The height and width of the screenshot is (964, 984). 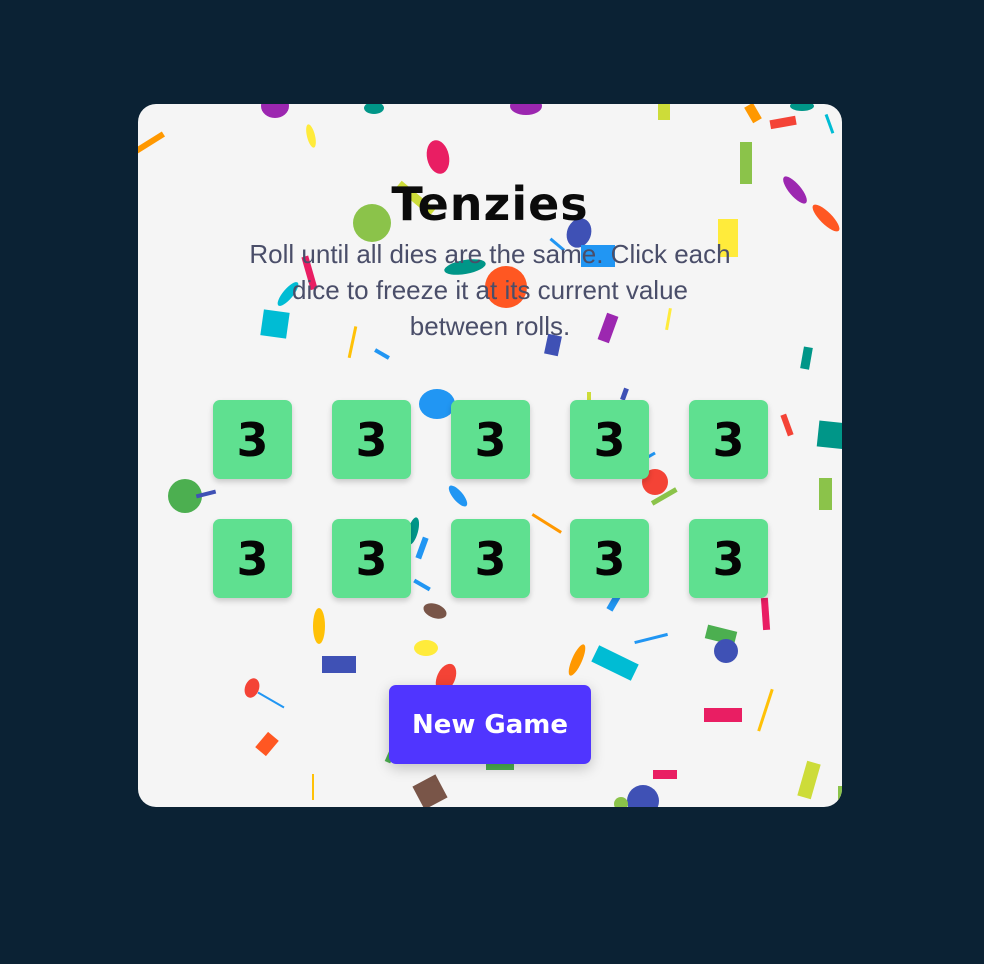 I want to click on page-title: Tenzies, so click(x=490, y=204).